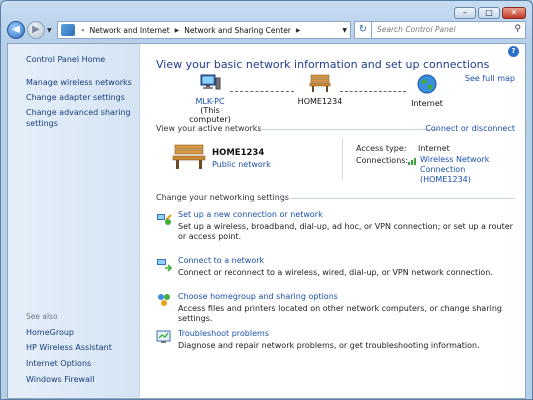  I want to click on connections-label: Connections:, so click(382, 160).